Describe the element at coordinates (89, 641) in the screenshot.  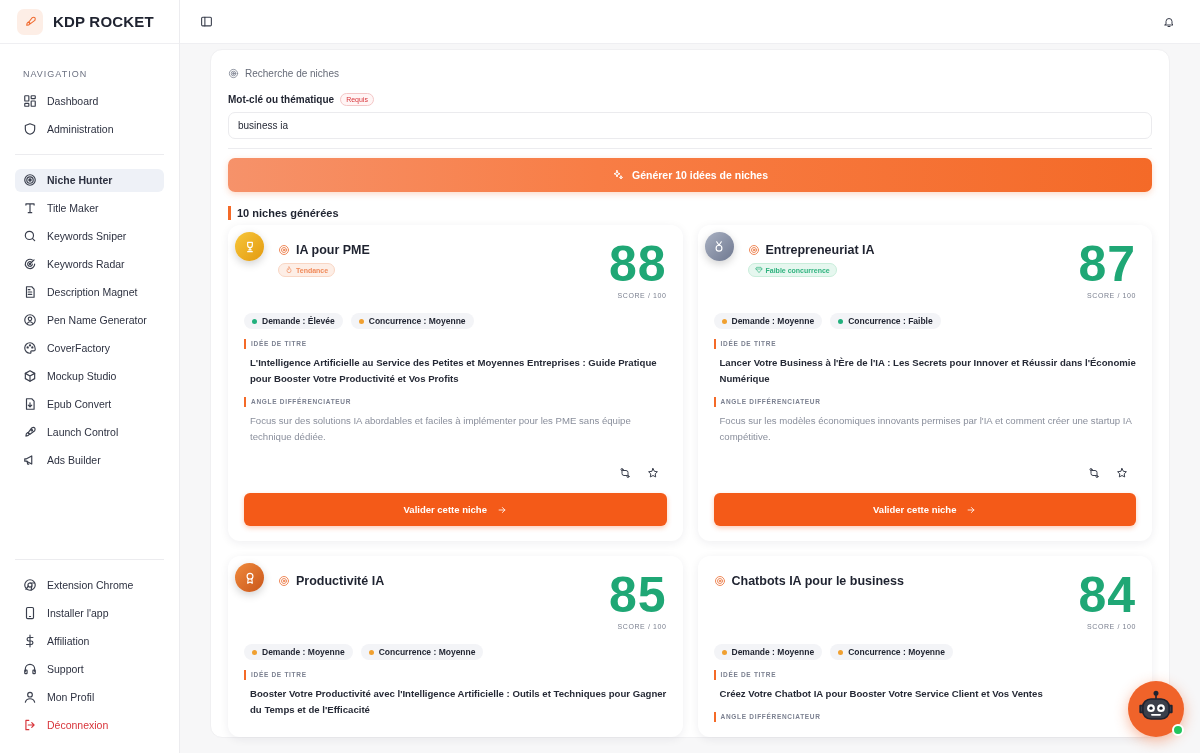
I see `nav-item: Affiliation` at that location.